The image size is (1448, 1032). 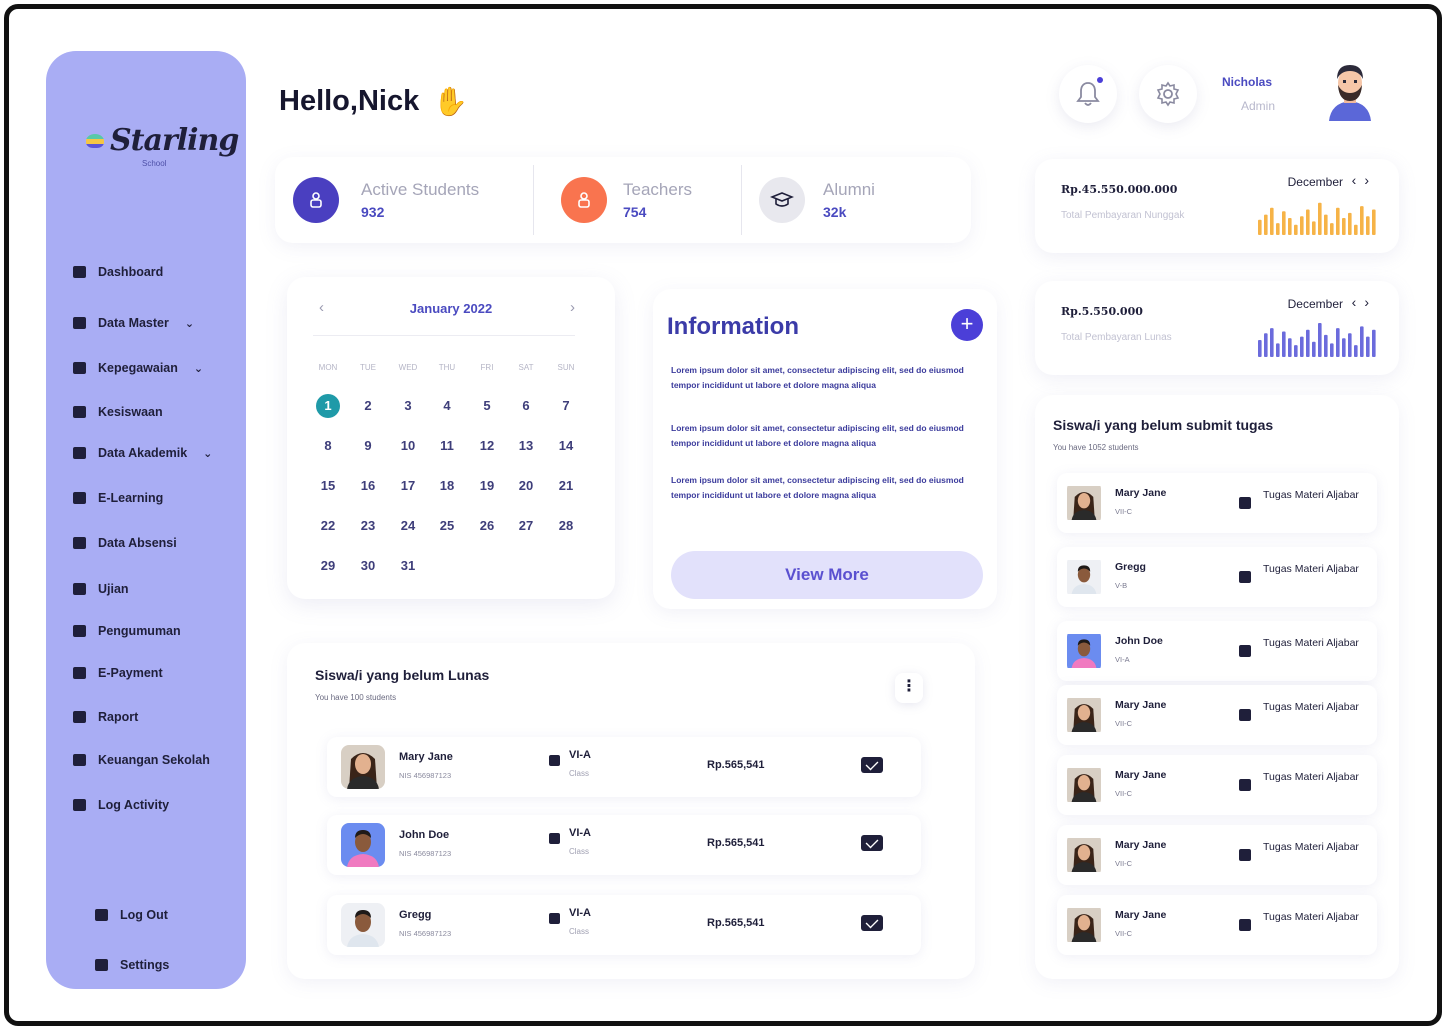 I want to click on sidebar-item-kepegawaian: Kepegawaian ⌄, so click(x=138, y=368).